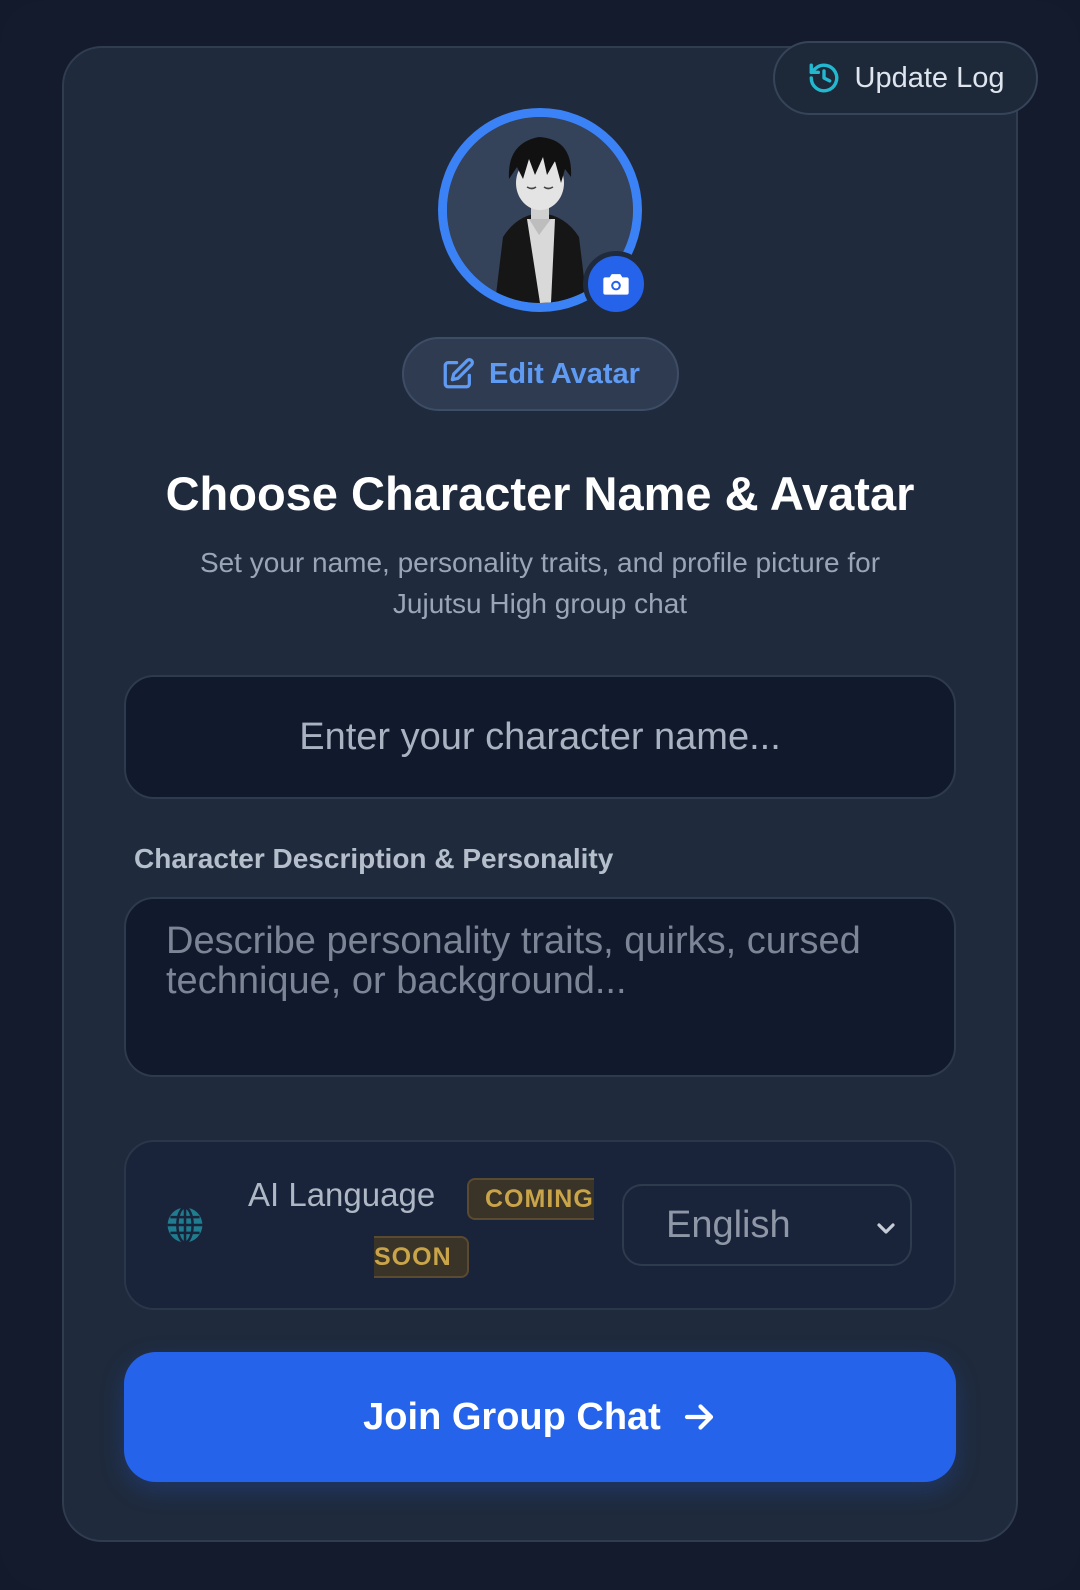 This screenshot has width=1080, height=1590. I want to click on join-group-chat-button: Join Group Chat, so click(540, 1417).